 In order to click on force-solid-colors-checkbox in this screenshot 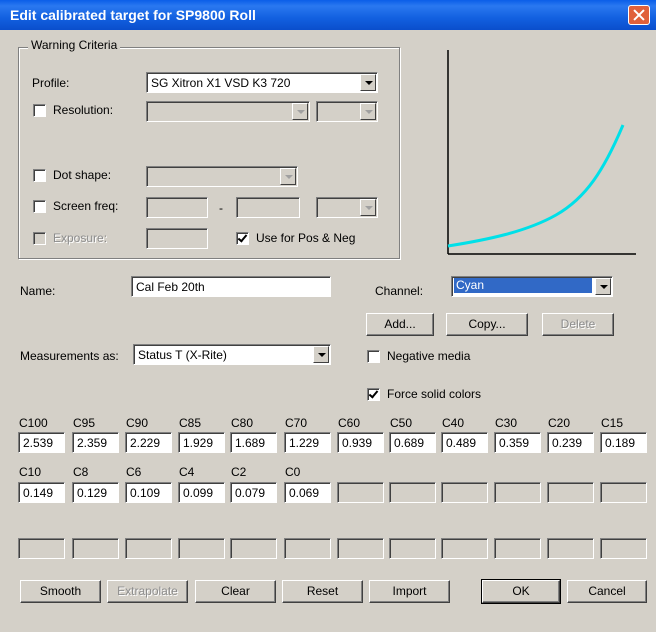, I will do `click(373, 394)`.